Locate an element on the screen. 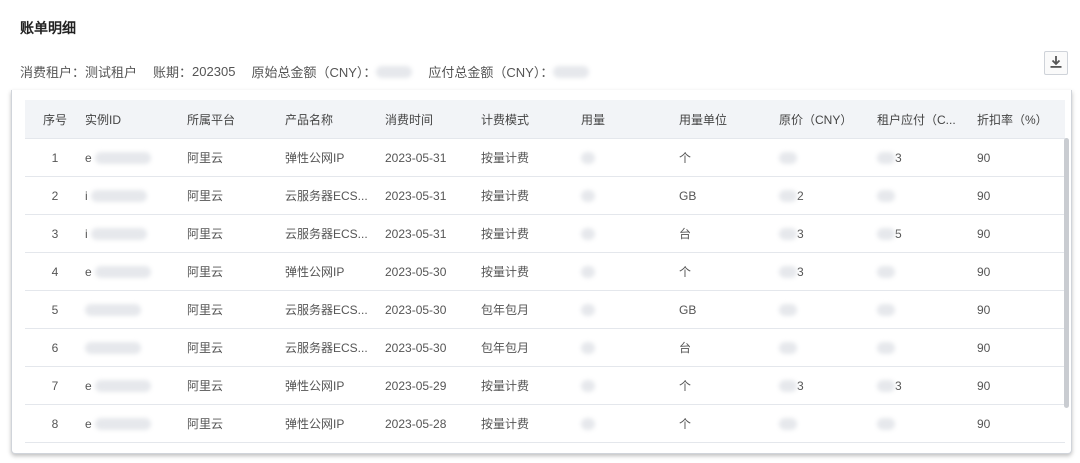 This screenshot has width=1080, height=463. col-usage: 用量 is located at coordinates (630, 119).